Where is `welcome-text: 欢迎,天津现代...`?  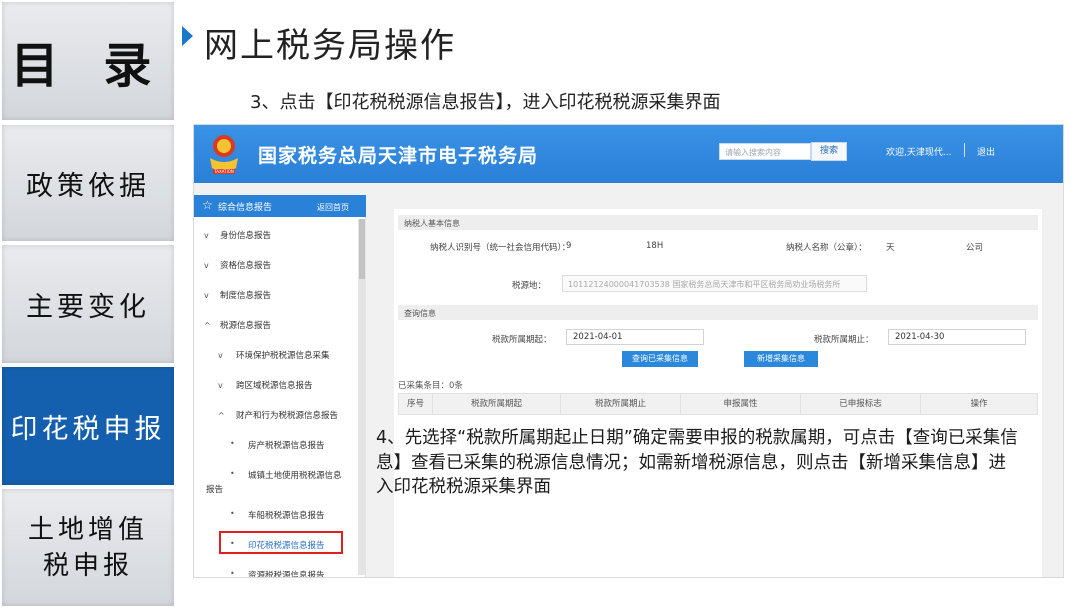 welcome-text: 欢迎,天津现代... is located at coordinates (919, 153).